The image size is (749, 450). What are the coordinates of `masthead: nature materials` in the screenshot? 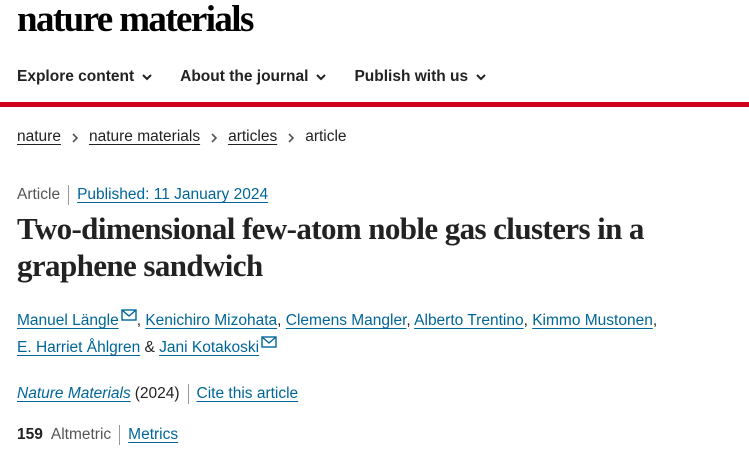 It's located at (135, 22).